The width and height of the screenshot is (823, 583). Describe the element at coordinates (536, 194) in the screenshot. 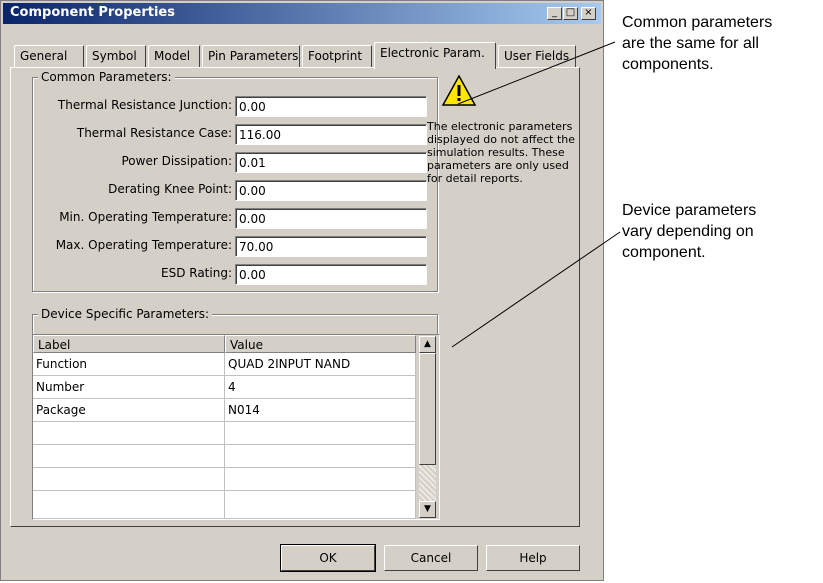

I see `callout-leader-lines` at that location.